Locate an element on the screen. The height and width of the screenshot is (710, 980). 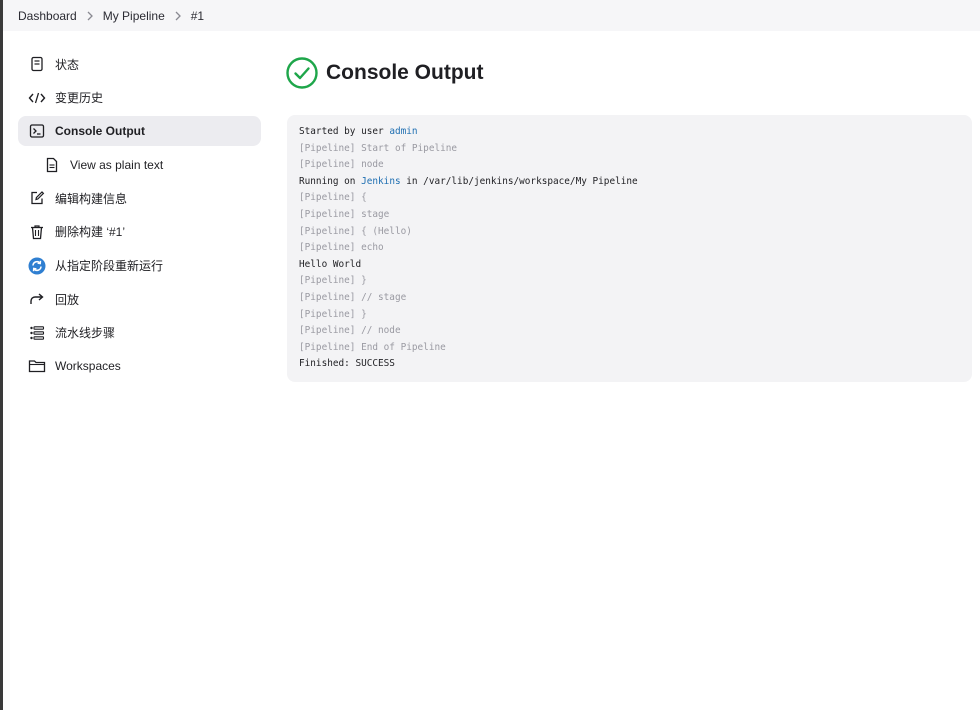
console-line: Hello World is located at coordinates (629, 265).